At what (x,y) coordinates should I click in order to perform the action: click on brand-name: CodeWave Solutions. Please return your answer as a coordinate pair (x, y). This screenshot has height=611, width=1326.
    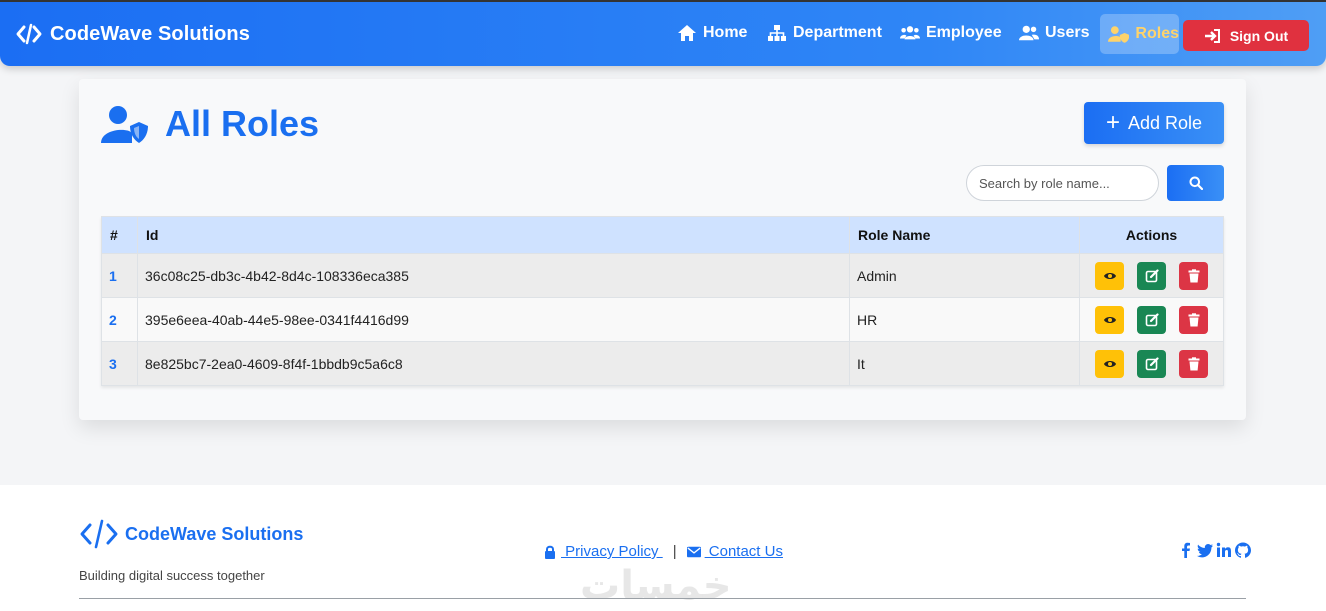
    Looking at the image, I should click on (150, 33).